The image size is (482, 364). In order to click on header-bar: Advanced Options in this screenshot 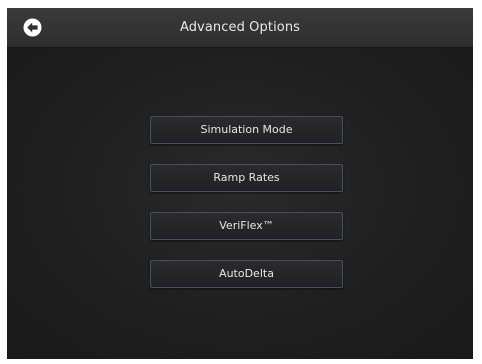, I will do `click(240, 28)`.